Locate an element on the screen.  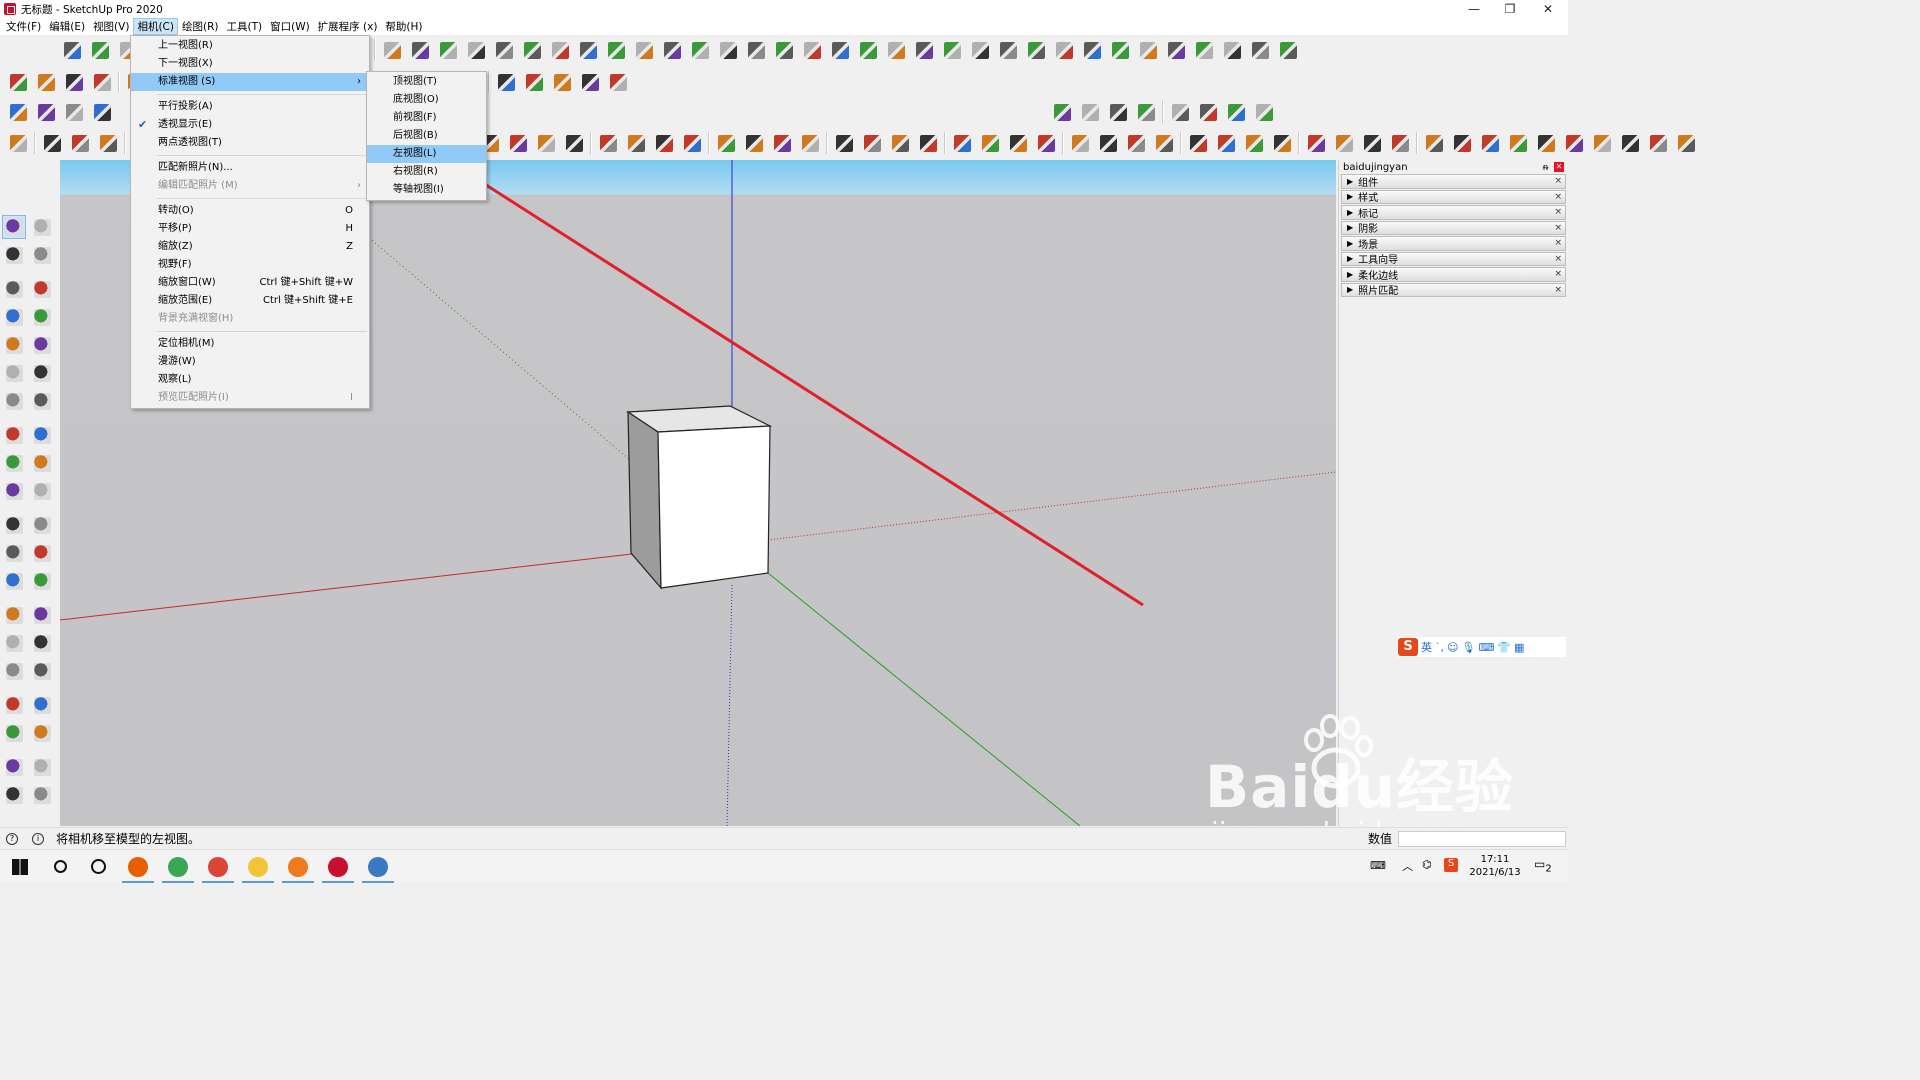
camera-menu-item: 观察(L) is located at coordinates (250, 380).